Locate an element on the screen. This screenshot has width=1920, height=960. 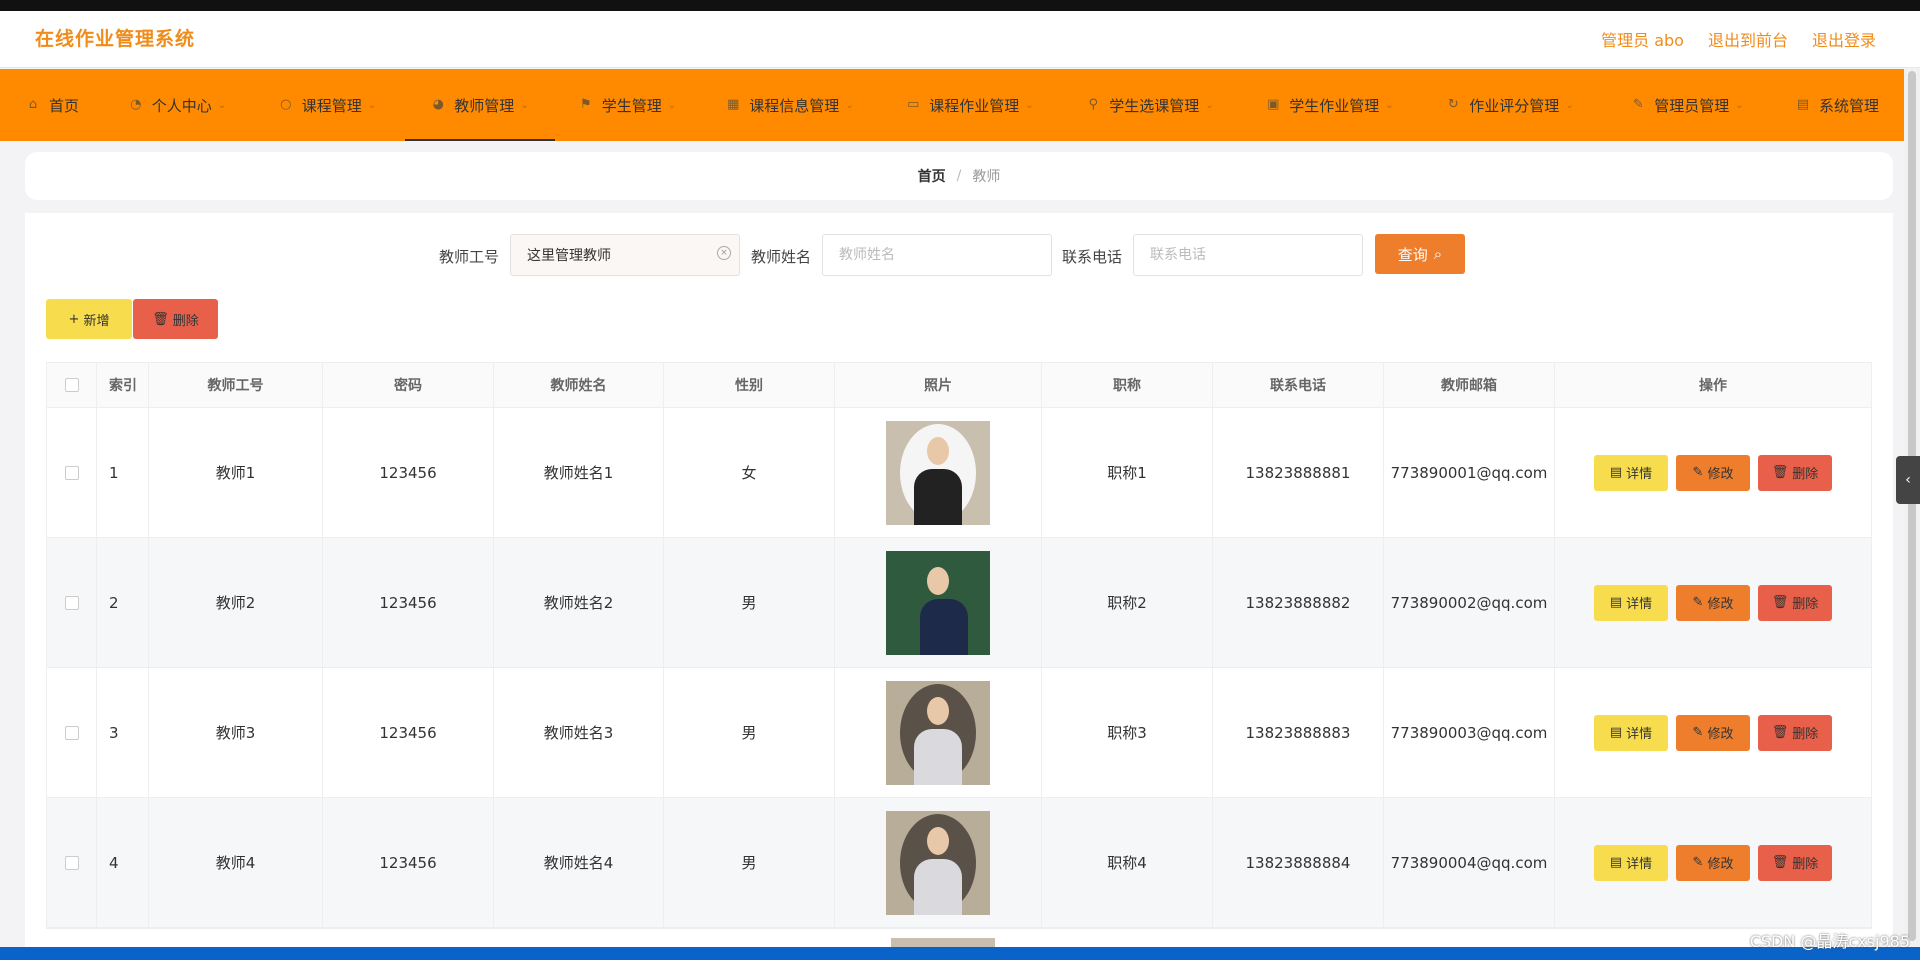
nav-item-9: ↻ 作业评分管理 ⌄ is located at coordinates (1510, 105).